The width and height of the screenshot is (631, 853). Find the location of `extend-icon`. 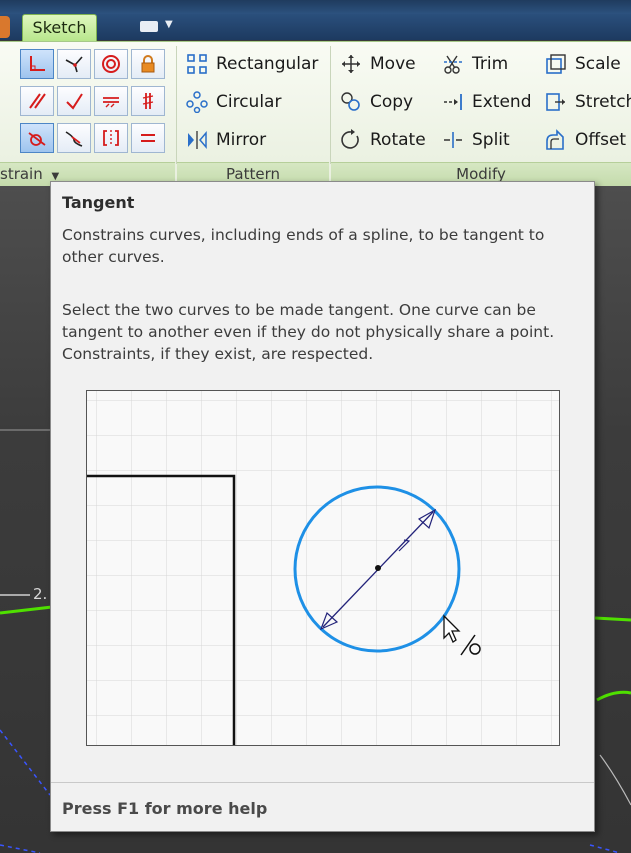

extend-icon is located at coordinates (453, 102).